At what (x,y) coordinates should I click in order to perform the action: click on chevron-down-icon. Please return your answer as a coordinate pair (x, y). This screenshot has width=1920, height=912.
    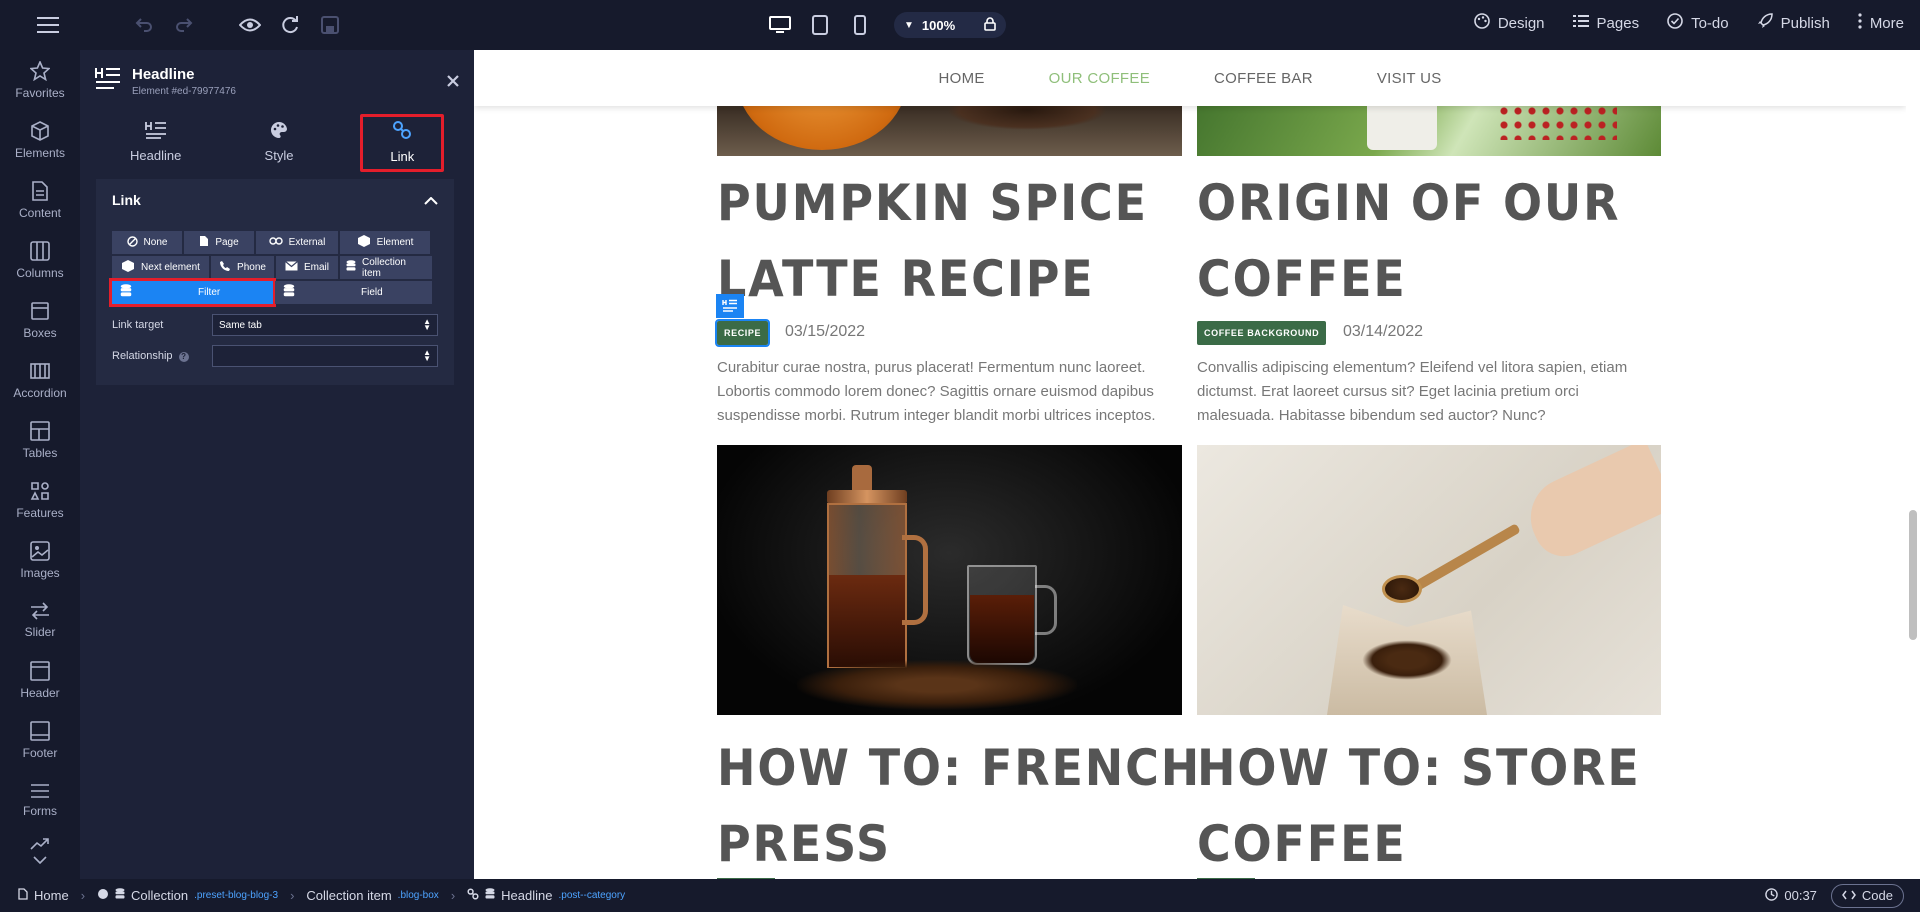
    Looking at the image, I should click on (40, 859).